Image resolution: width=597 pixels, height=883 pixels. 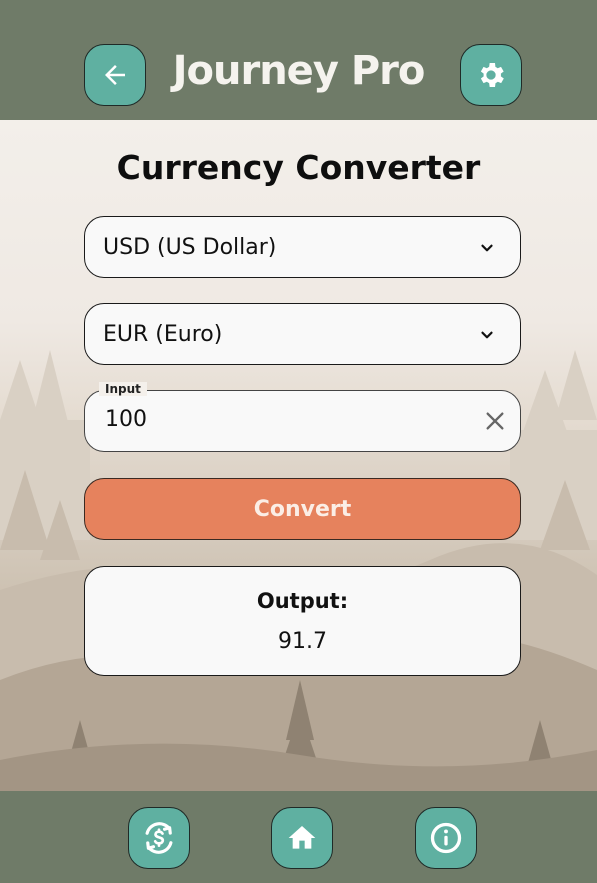 I want to click on output-value: 91.7, so click(x=302, y=641).